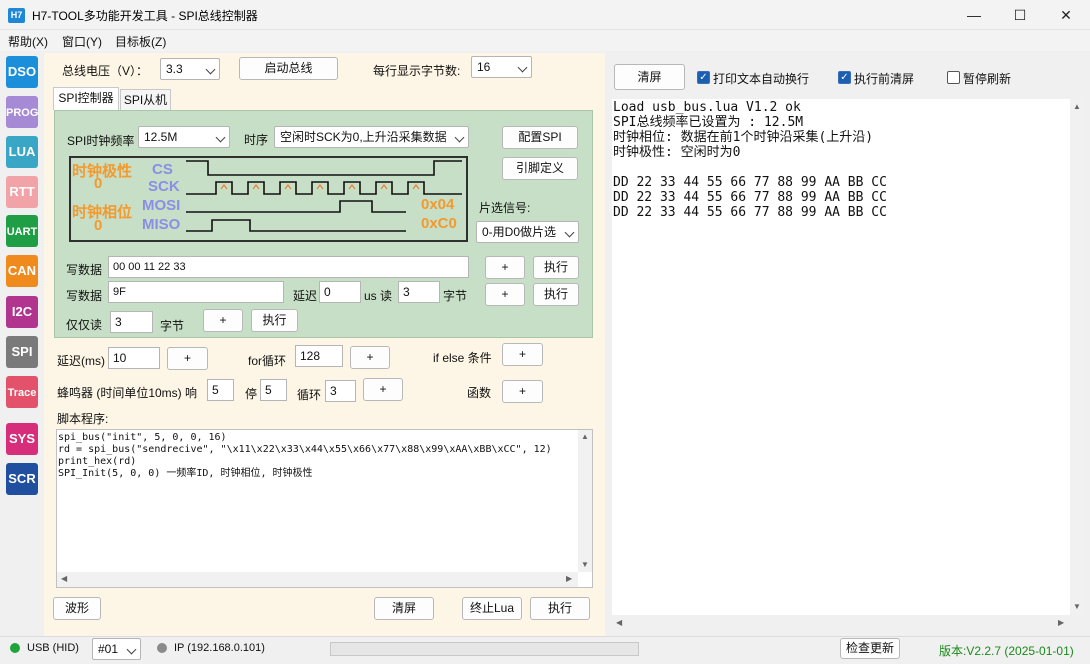 The width and height of the screenshot is (1090, 664). Describe the element at coordinates (371, 137) in the screenshot. I see `timing-select: 空闲时SCK为0,上升沿采集数据` at that location.